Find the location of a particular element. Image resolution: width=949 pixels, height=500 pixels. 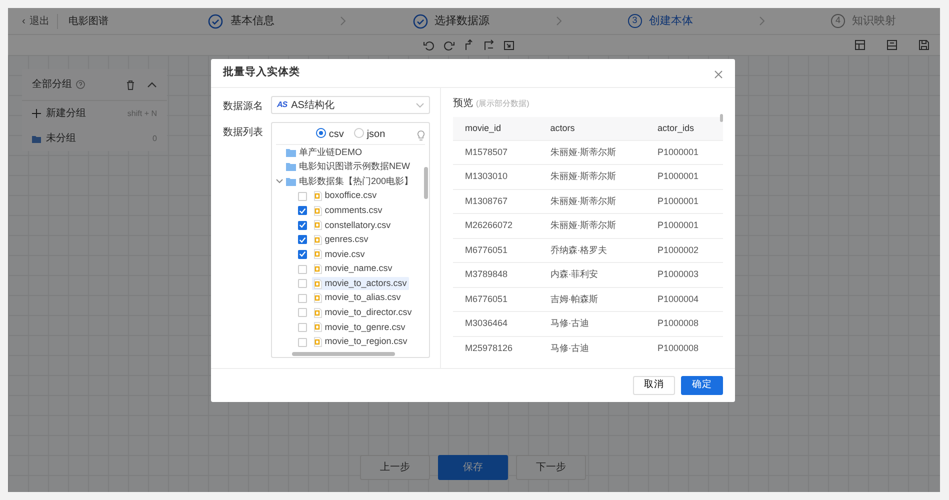

save-icon is located at coordinates (924, 45).